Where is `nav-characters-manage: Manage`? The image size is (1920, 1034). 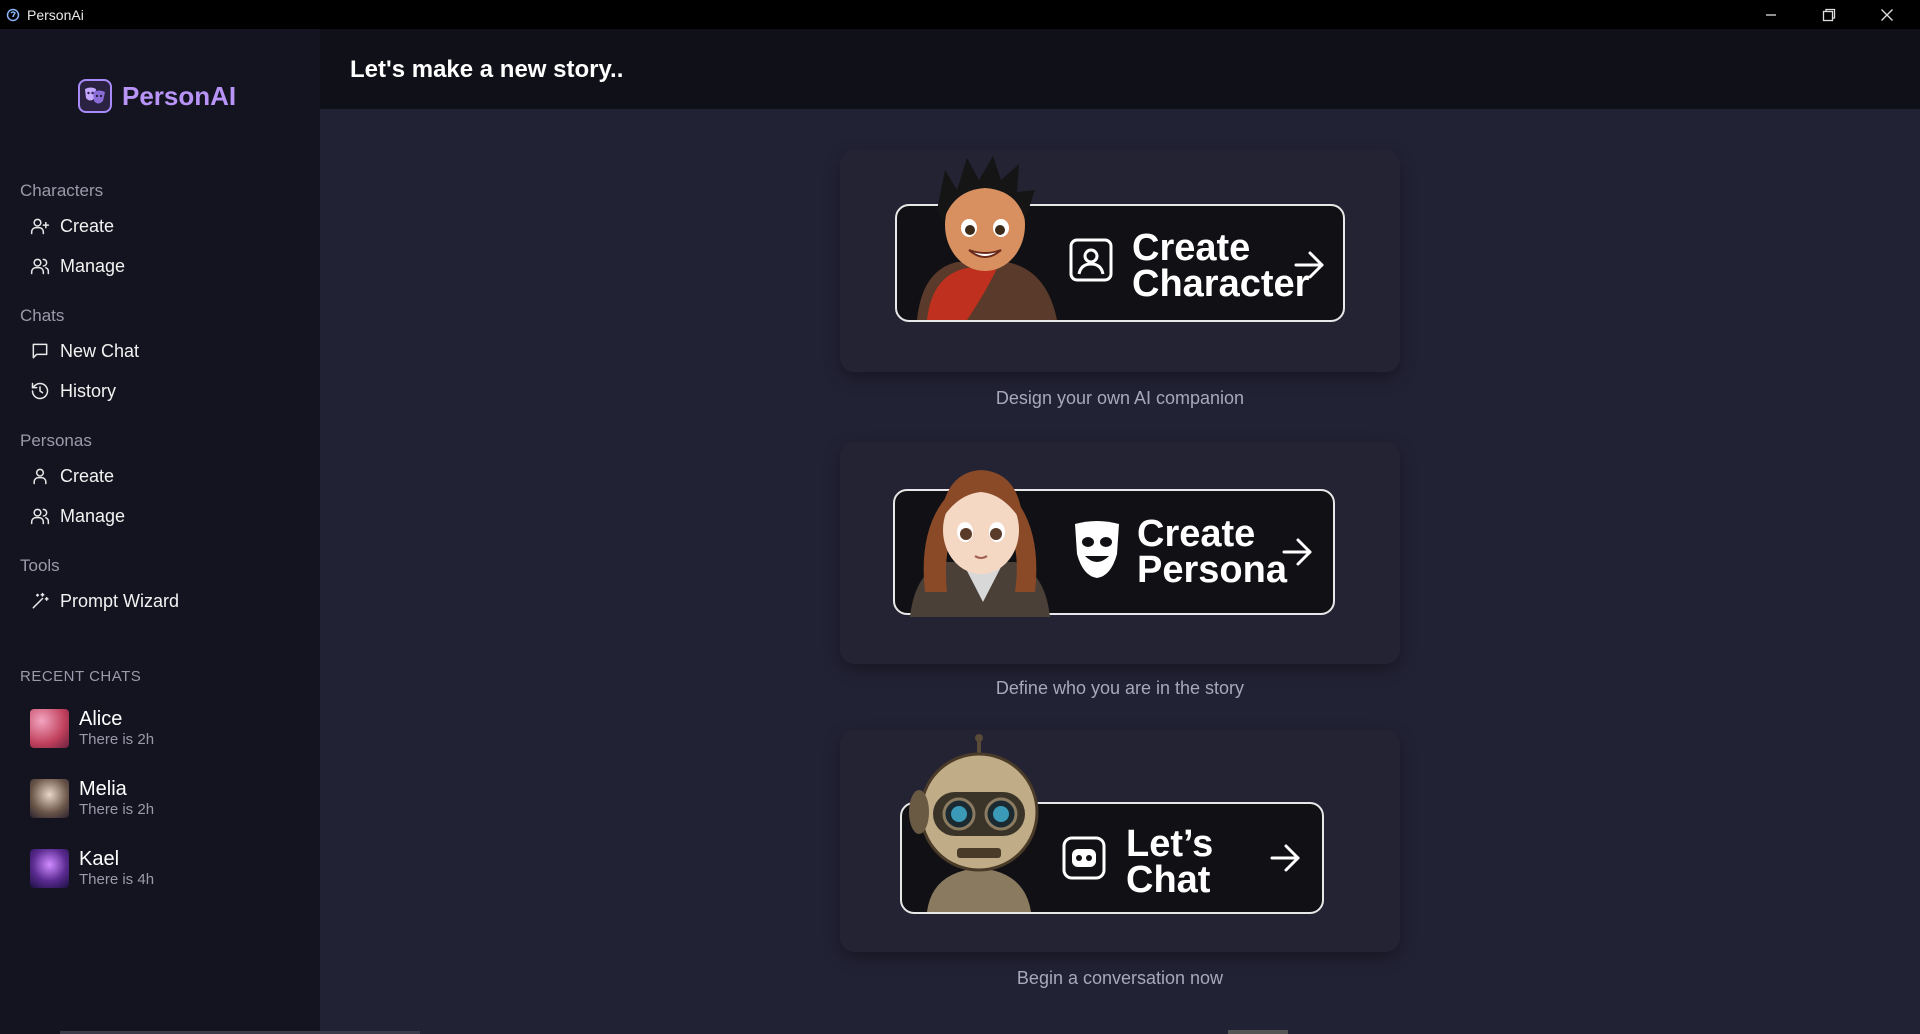 nav-characters-manage: Manage is located at coordinates (77, 266).